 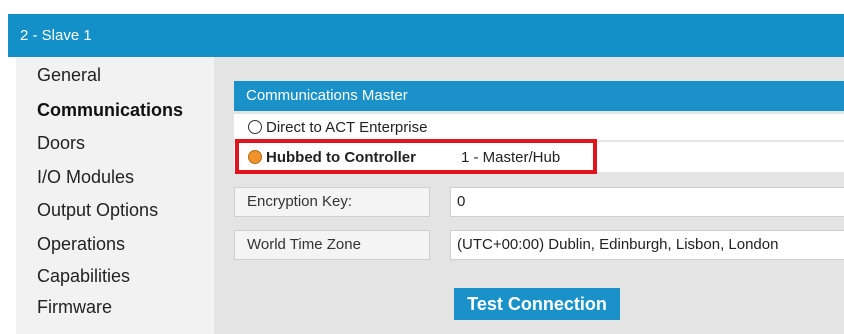 I want to click on encryption-key-label: Encryption Key:, so click(x=332, y=202).